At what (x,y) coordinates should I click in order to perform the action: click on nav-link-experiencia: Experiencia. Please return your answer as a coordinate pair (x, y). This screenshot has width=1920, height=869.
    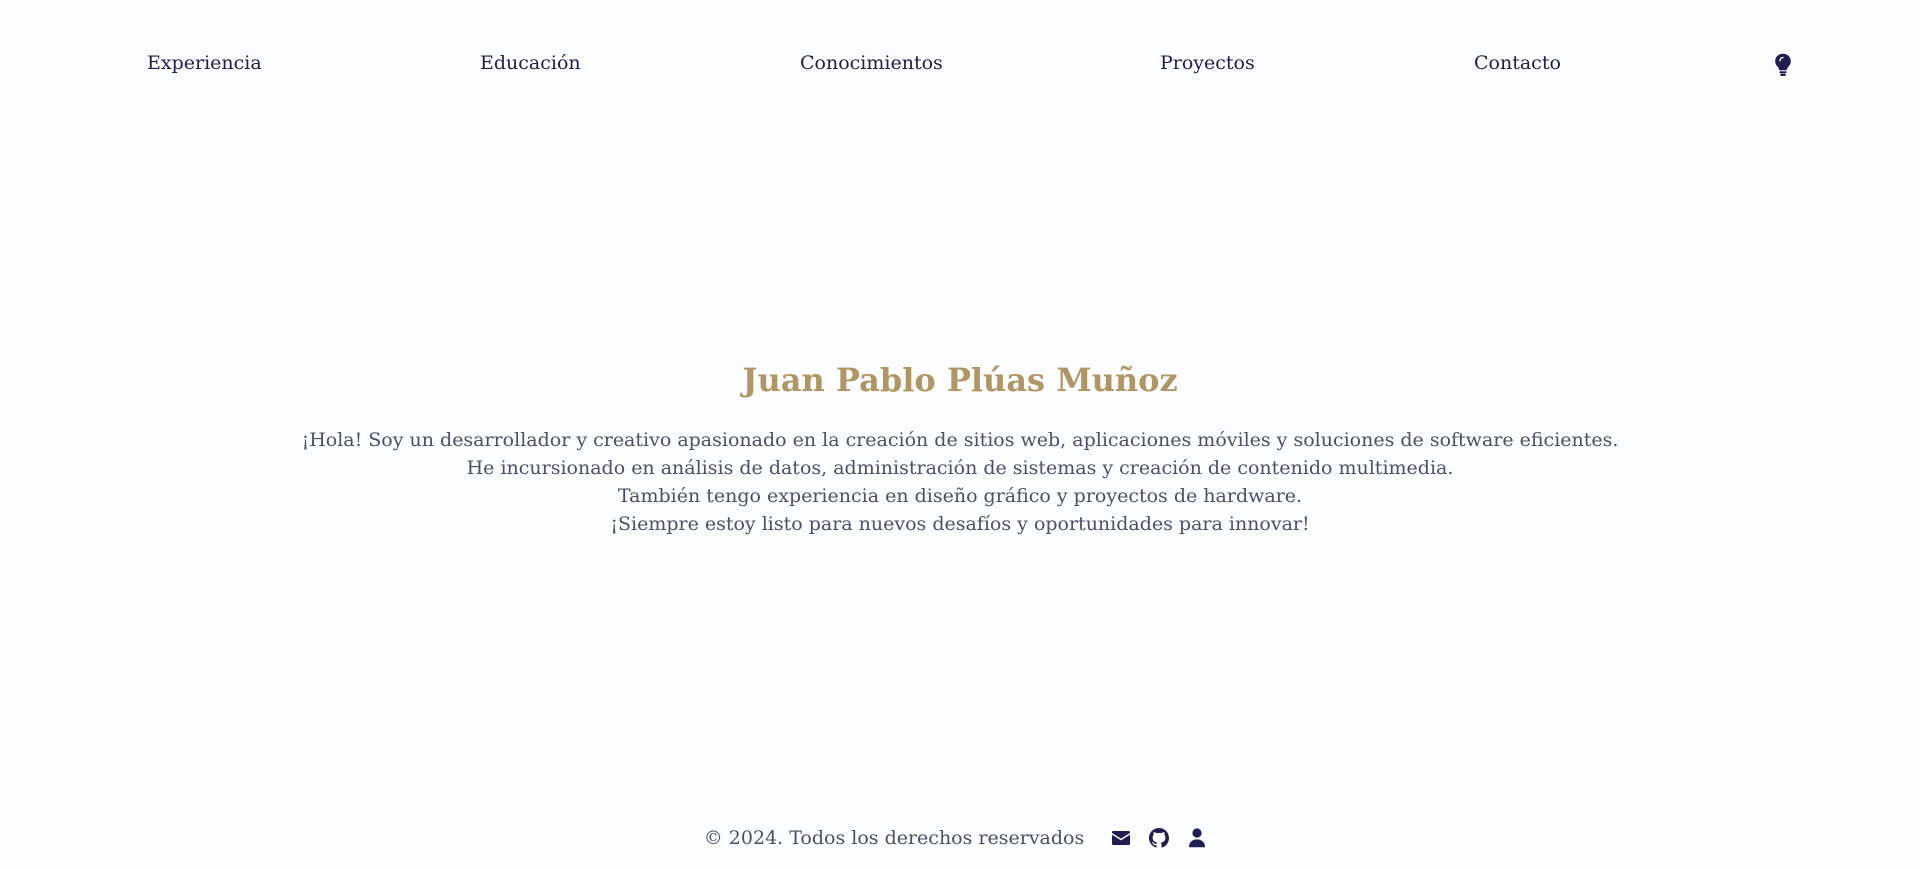
    Looking at the image, I should click on (204, 63).